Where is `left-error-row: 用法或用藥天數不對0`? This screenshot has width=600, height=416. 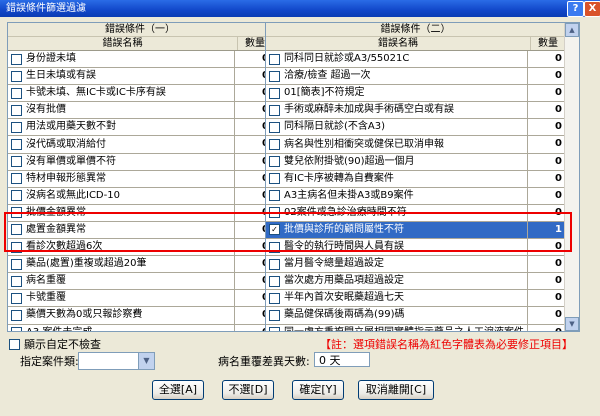
left-error-row: 用法或用藥天數不對0 is located at coordinates (140, 128).